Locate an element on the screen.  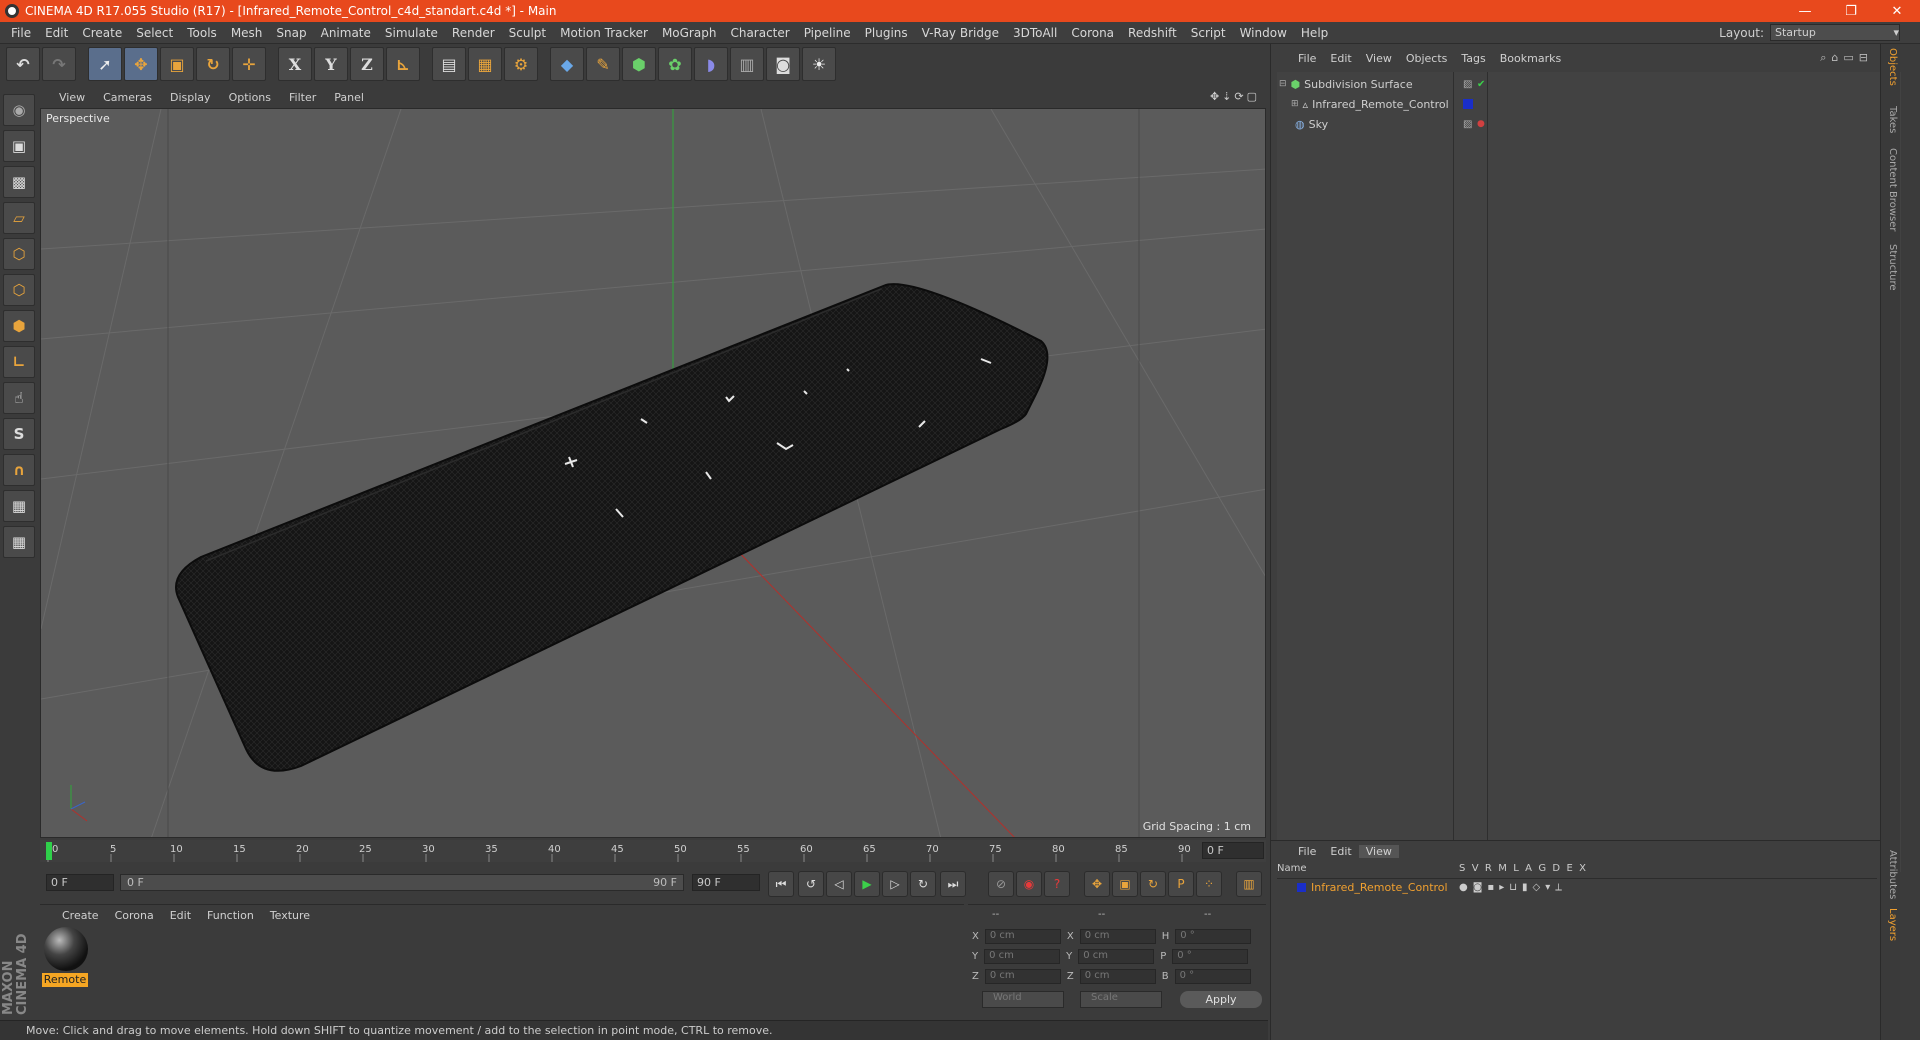
menu-create: Create is located at coordinates (102, 33).